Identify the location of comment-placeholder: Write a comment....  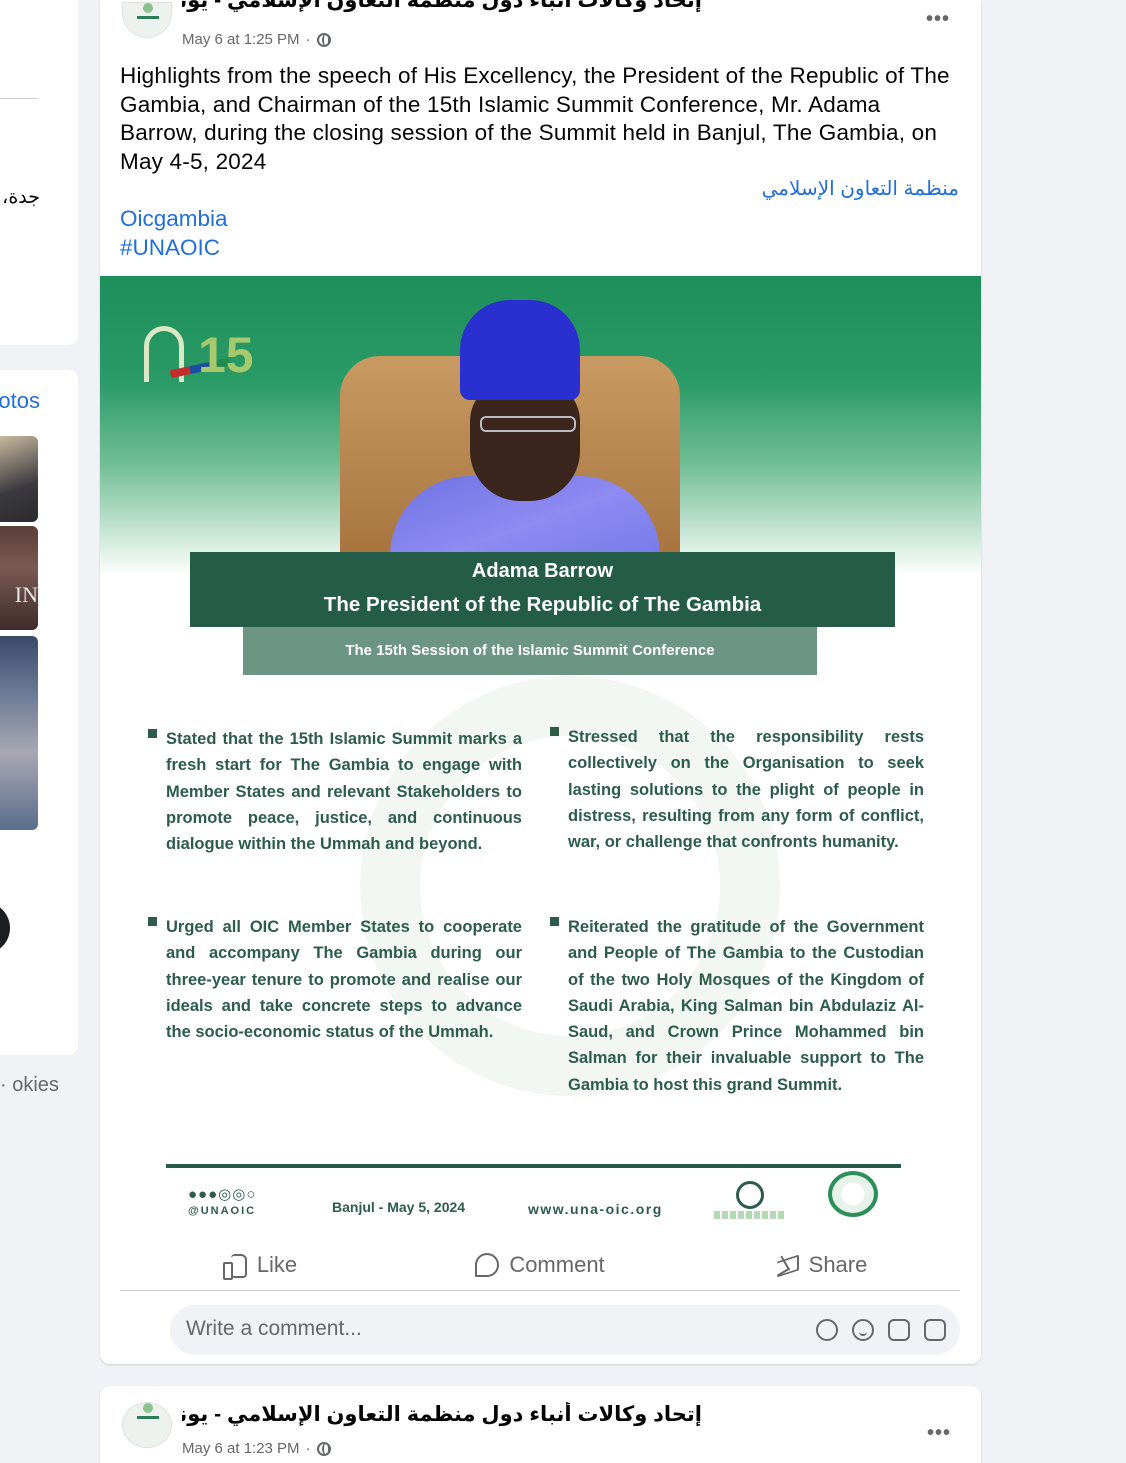
(274, 1328).